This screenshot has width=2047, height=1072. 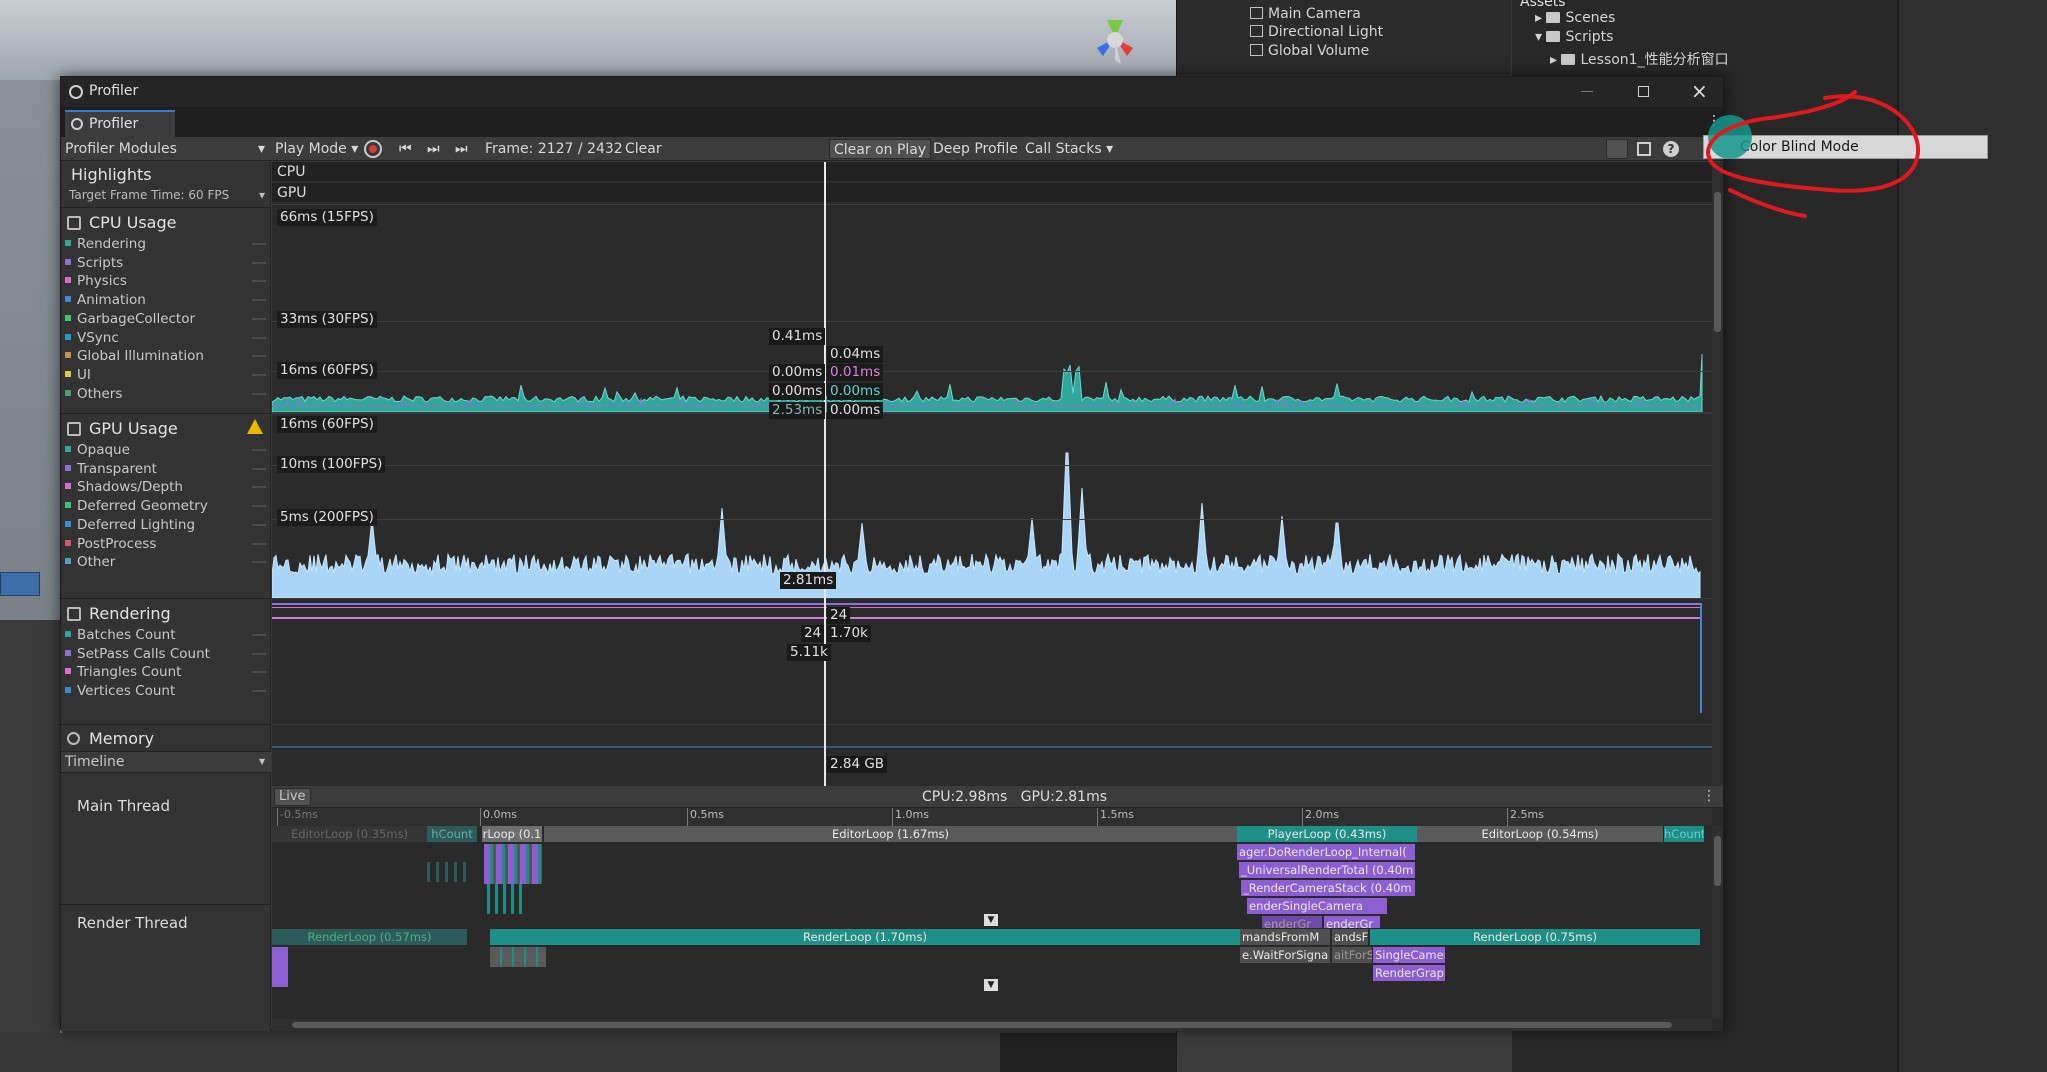 What do you see at coordinates (452, 834) in the screenshot?
I see `block-hcount: hCount` at bounding box center [452, 834].